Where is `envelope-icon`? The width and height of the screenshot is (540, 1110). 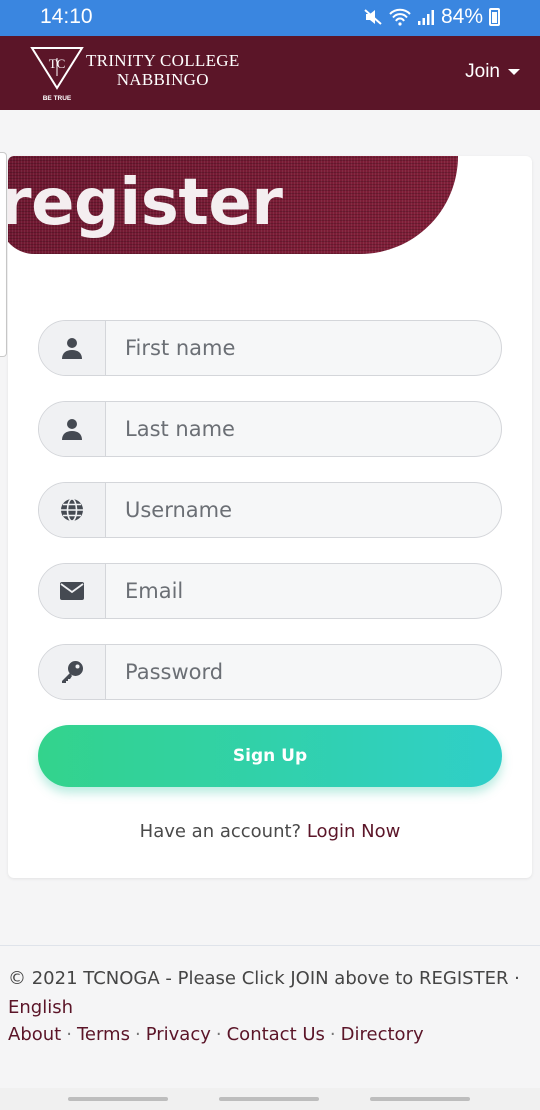
envelope-icon is located at coordinates (72, 591).